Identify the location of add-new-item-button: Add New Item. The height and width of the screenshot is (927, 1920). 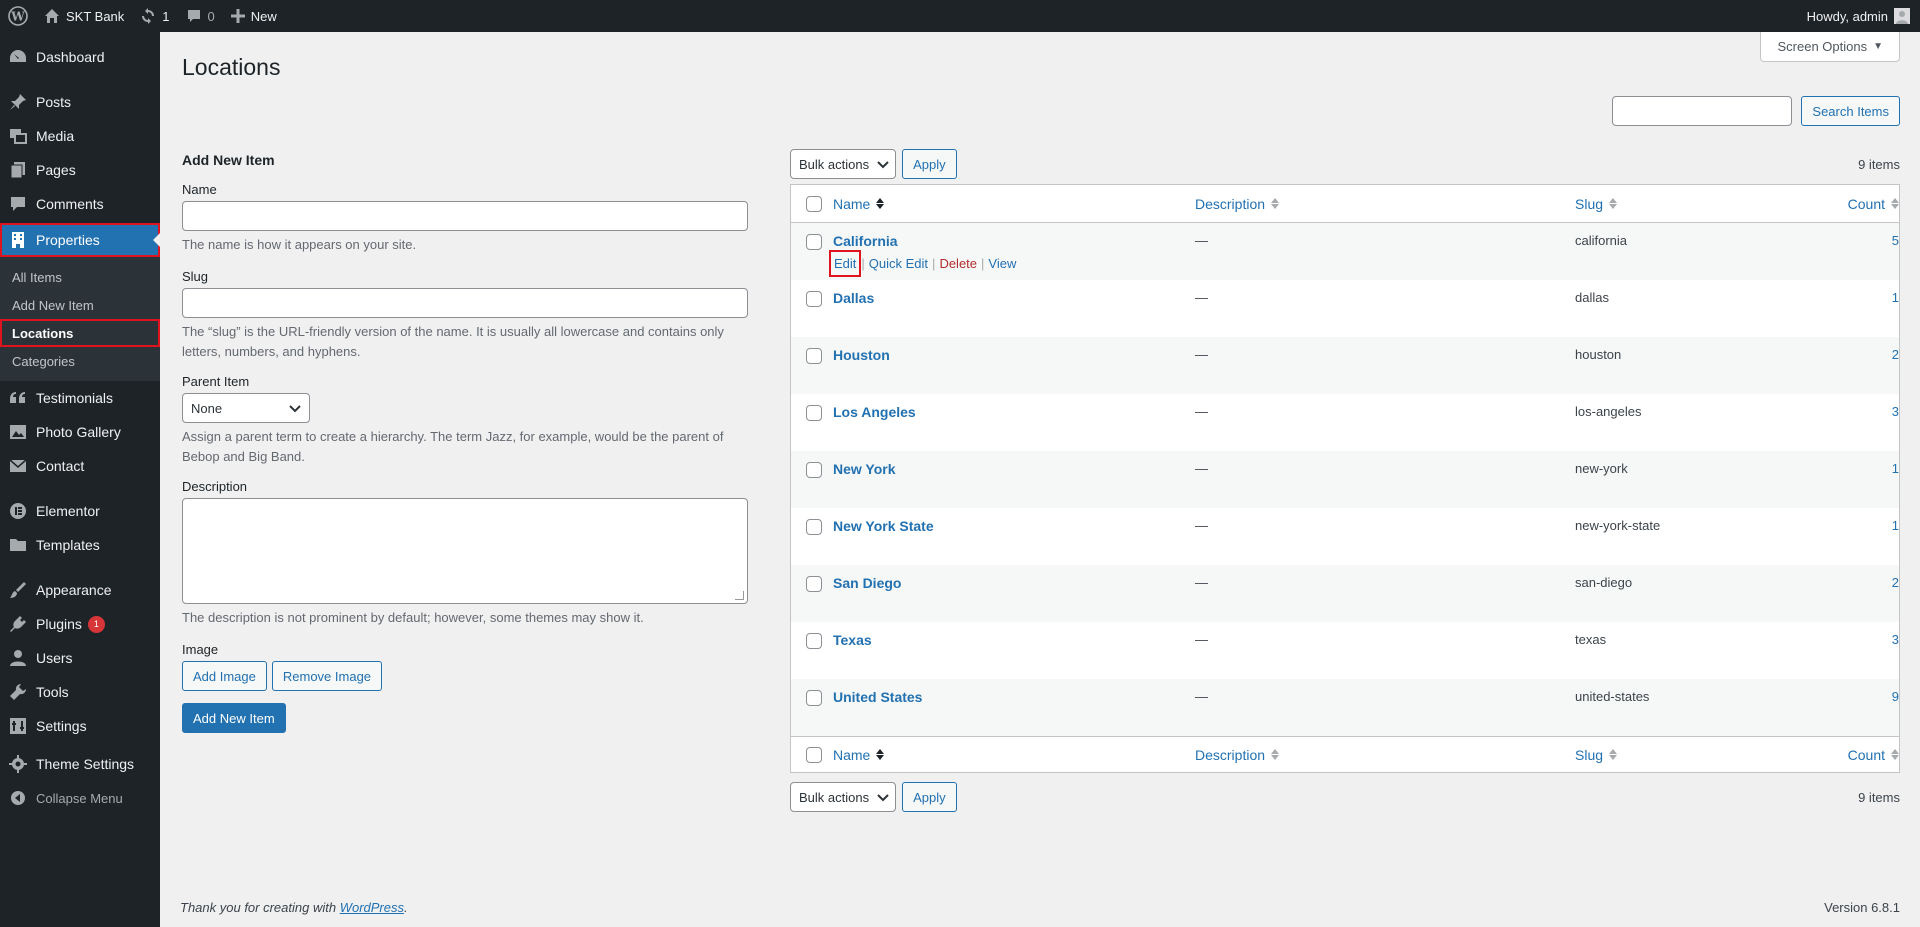
(234, 718).